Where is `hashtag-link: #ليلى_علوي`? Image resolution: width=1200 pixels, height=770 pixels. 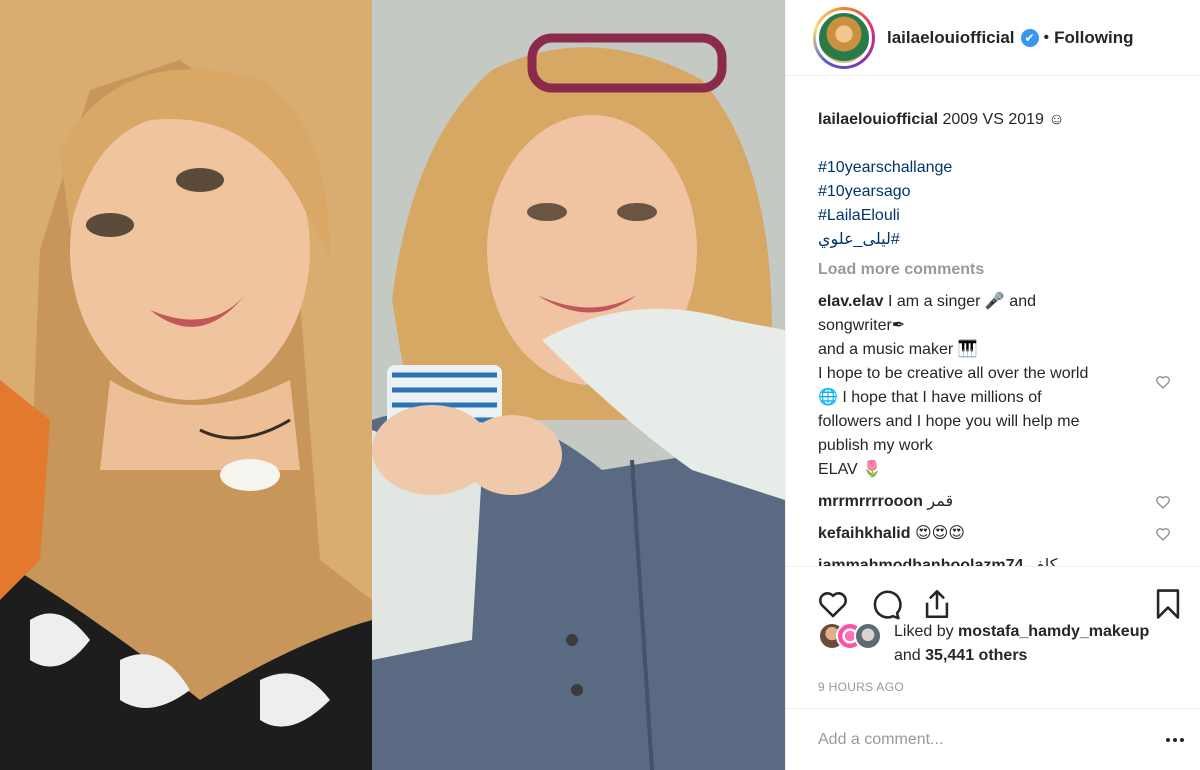
hashtag-link: #ليلى_علوي is located at coordinates (994, 240).